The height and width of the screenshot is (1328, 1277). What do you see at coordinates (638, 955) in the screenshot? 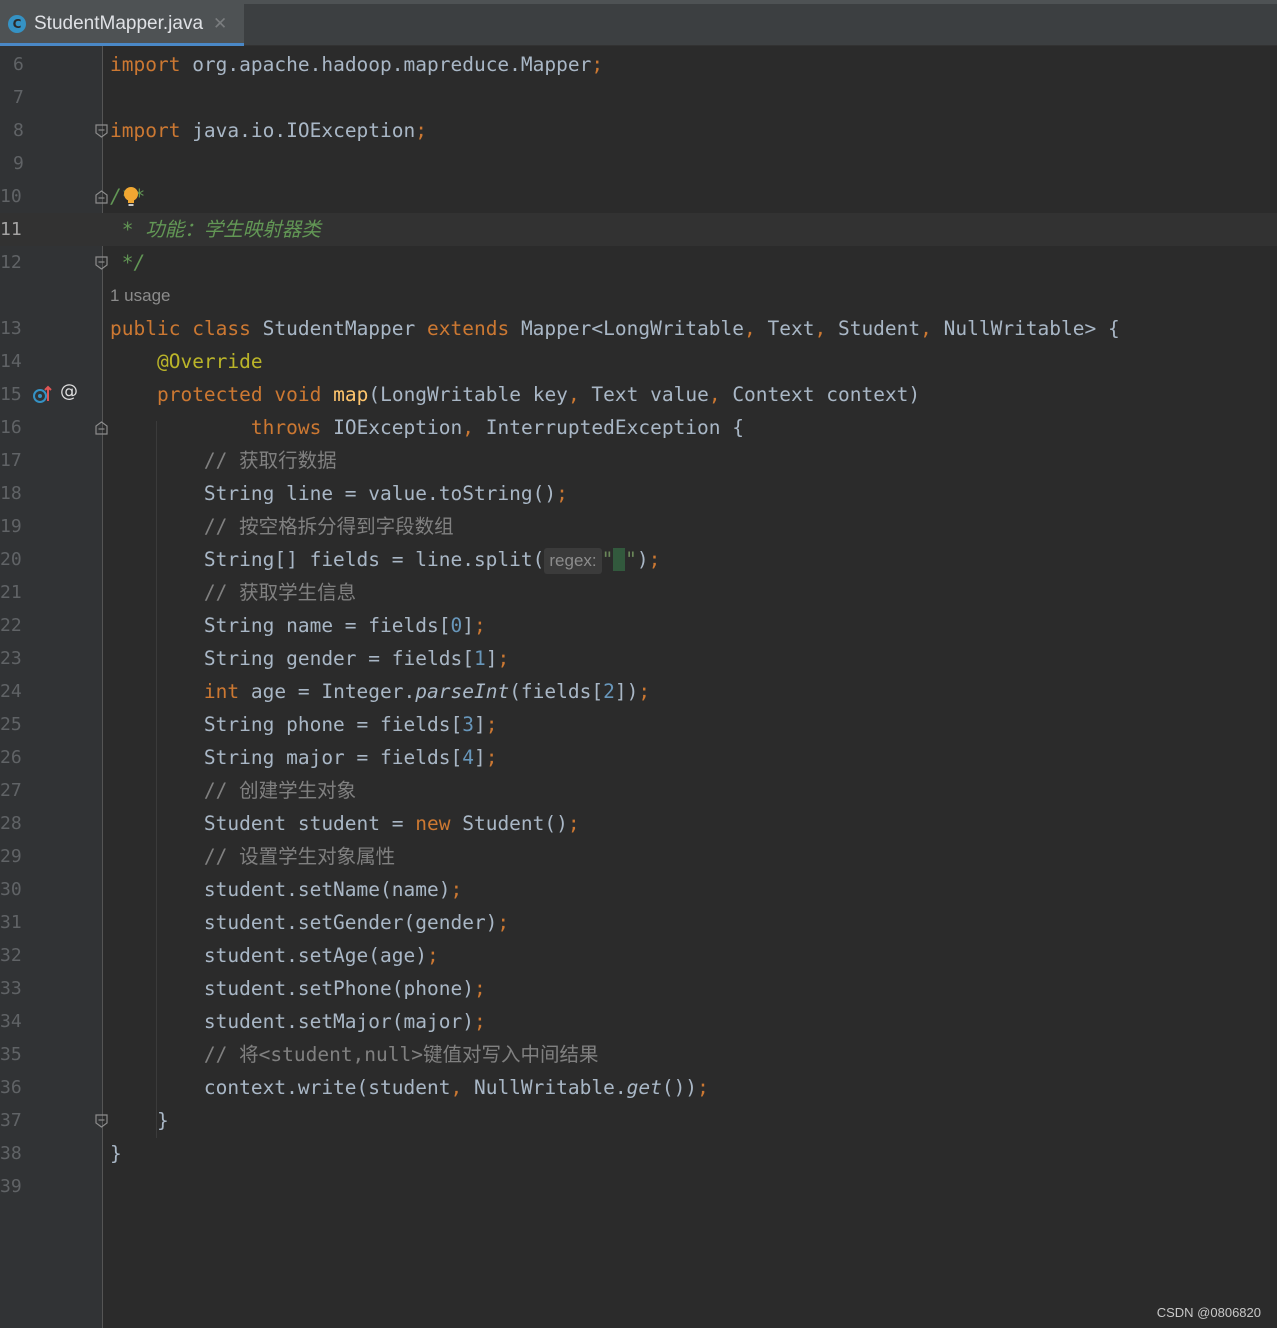
I see `code-line-32: 32 student.setAge(age);` at bounding box center [638, 955].